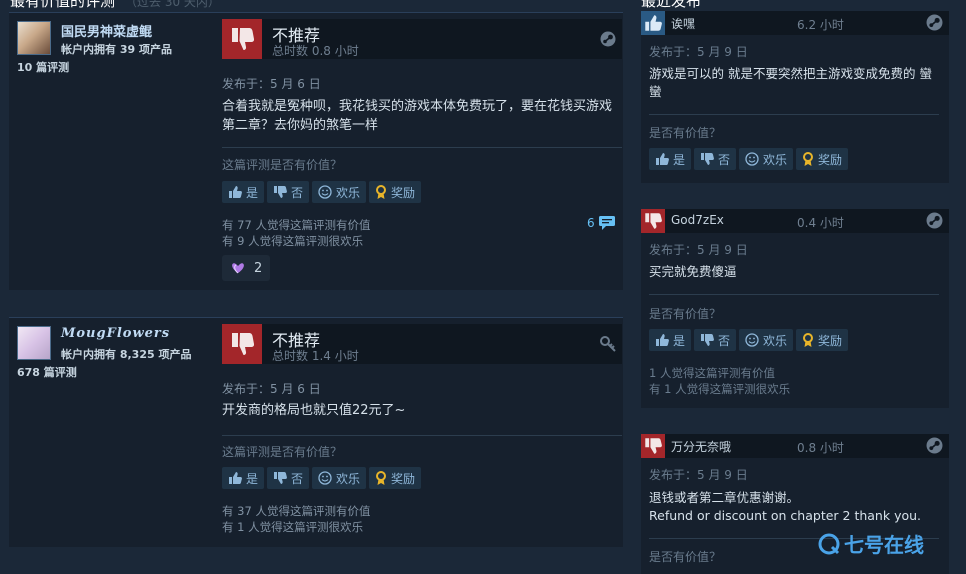 The height and width of the screenshot is (574, 966). Describe the element at coordinates (719, 381) in the screenshot. I see `recent-review-stats: 1 人觉得这篇评测有价值 有 1 人觉得这篇评测很欢乐` at that location.